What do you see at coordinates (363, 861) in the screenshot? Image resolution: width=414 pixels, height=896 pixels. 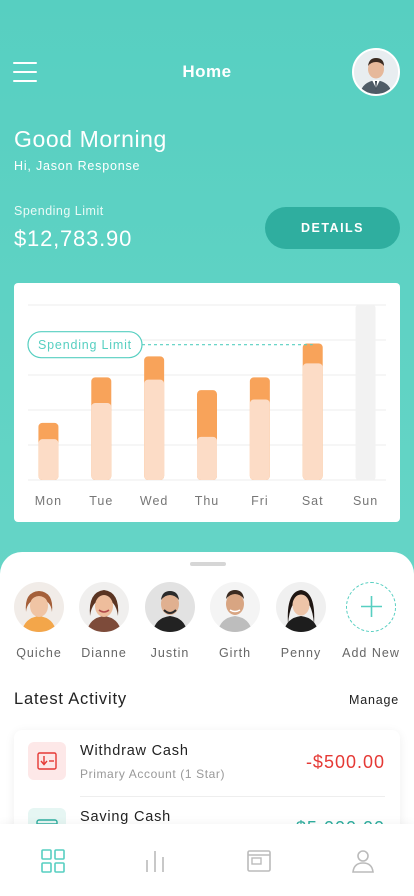 I see `user-icon` at bounding box center [363, 861].